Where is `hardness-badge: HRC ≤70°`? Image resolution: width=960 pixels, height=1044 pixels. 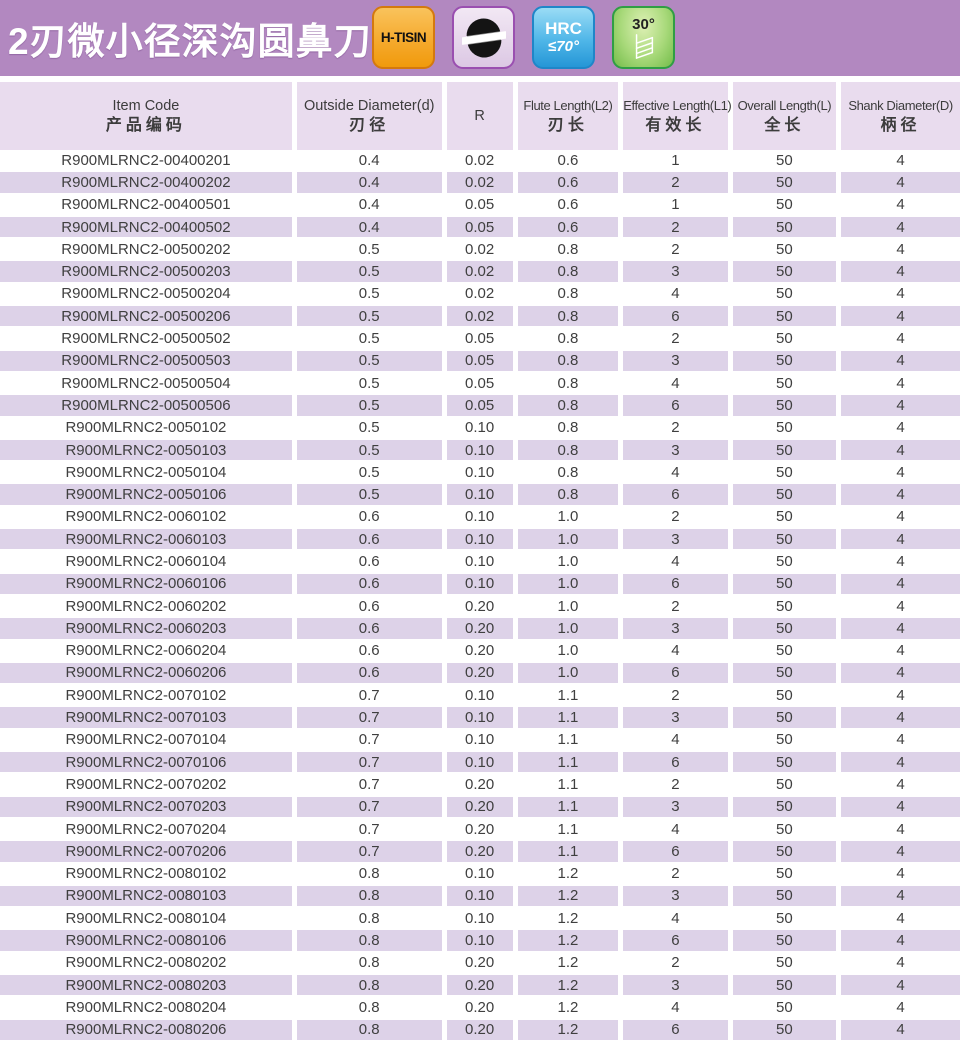
hardness-badge: HRC ≤70° is located at coordinates (563, 37).